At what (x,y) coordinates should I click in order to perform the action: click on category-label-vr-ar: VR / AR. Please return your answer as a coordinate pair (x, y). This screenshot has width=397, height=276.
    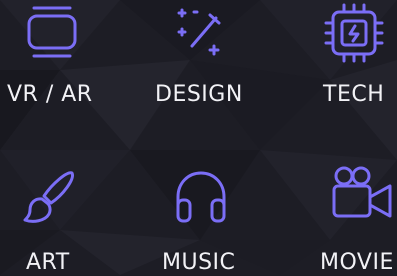
    Looking at the image, I should click on (50, 94).